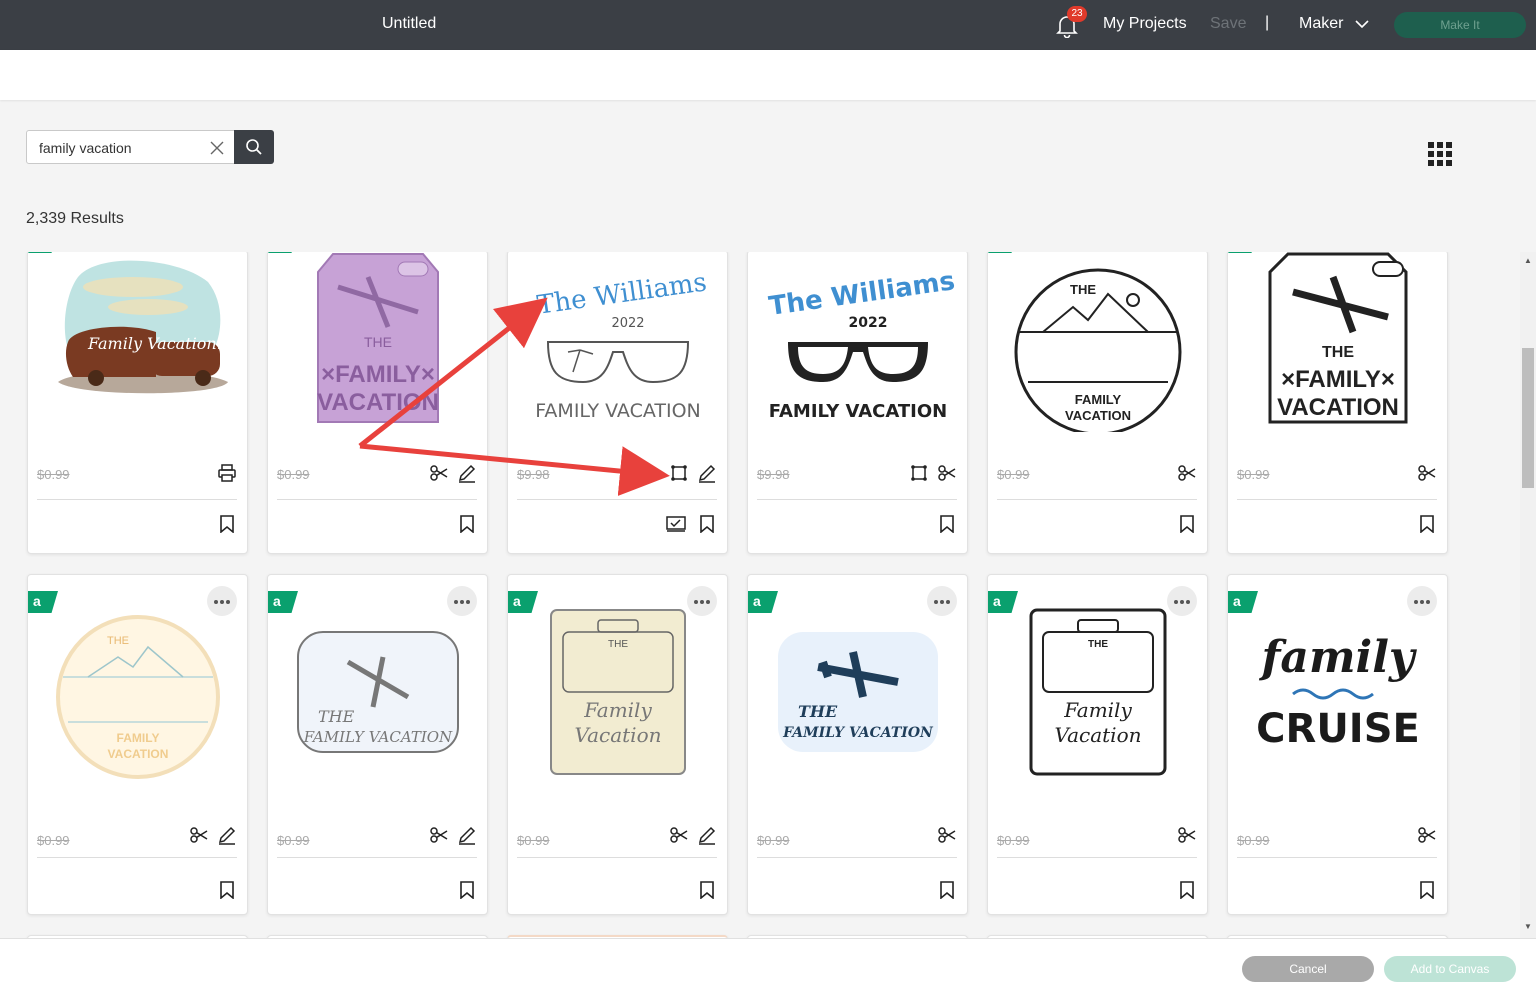  I want to click on mountain-circle-pastel-image: THE FAMILY VACATION, so click(137, 697).